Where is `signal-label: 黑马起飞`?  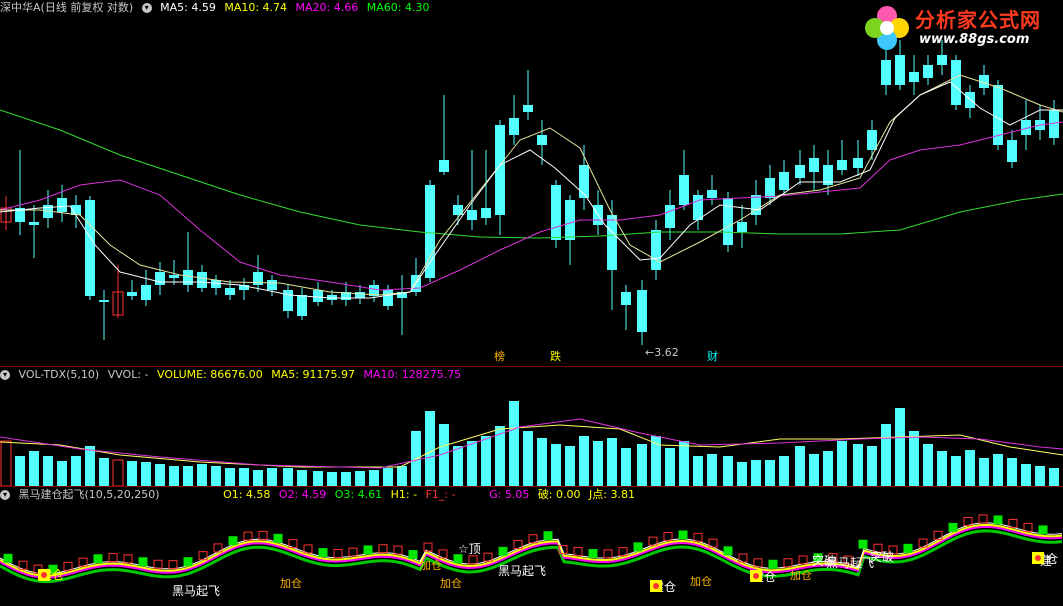 signal-label: 黑马起飞 is located at coordinates (196, 591).